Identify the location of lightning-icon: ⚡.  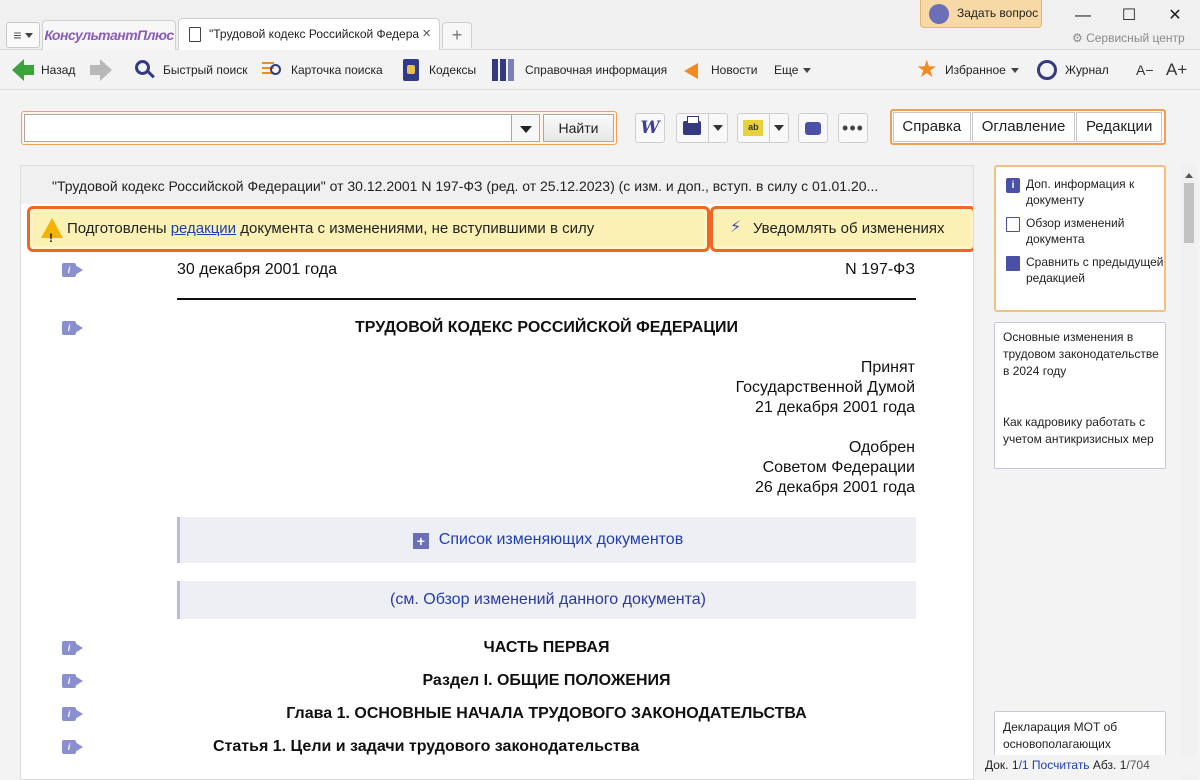
(736, 227).